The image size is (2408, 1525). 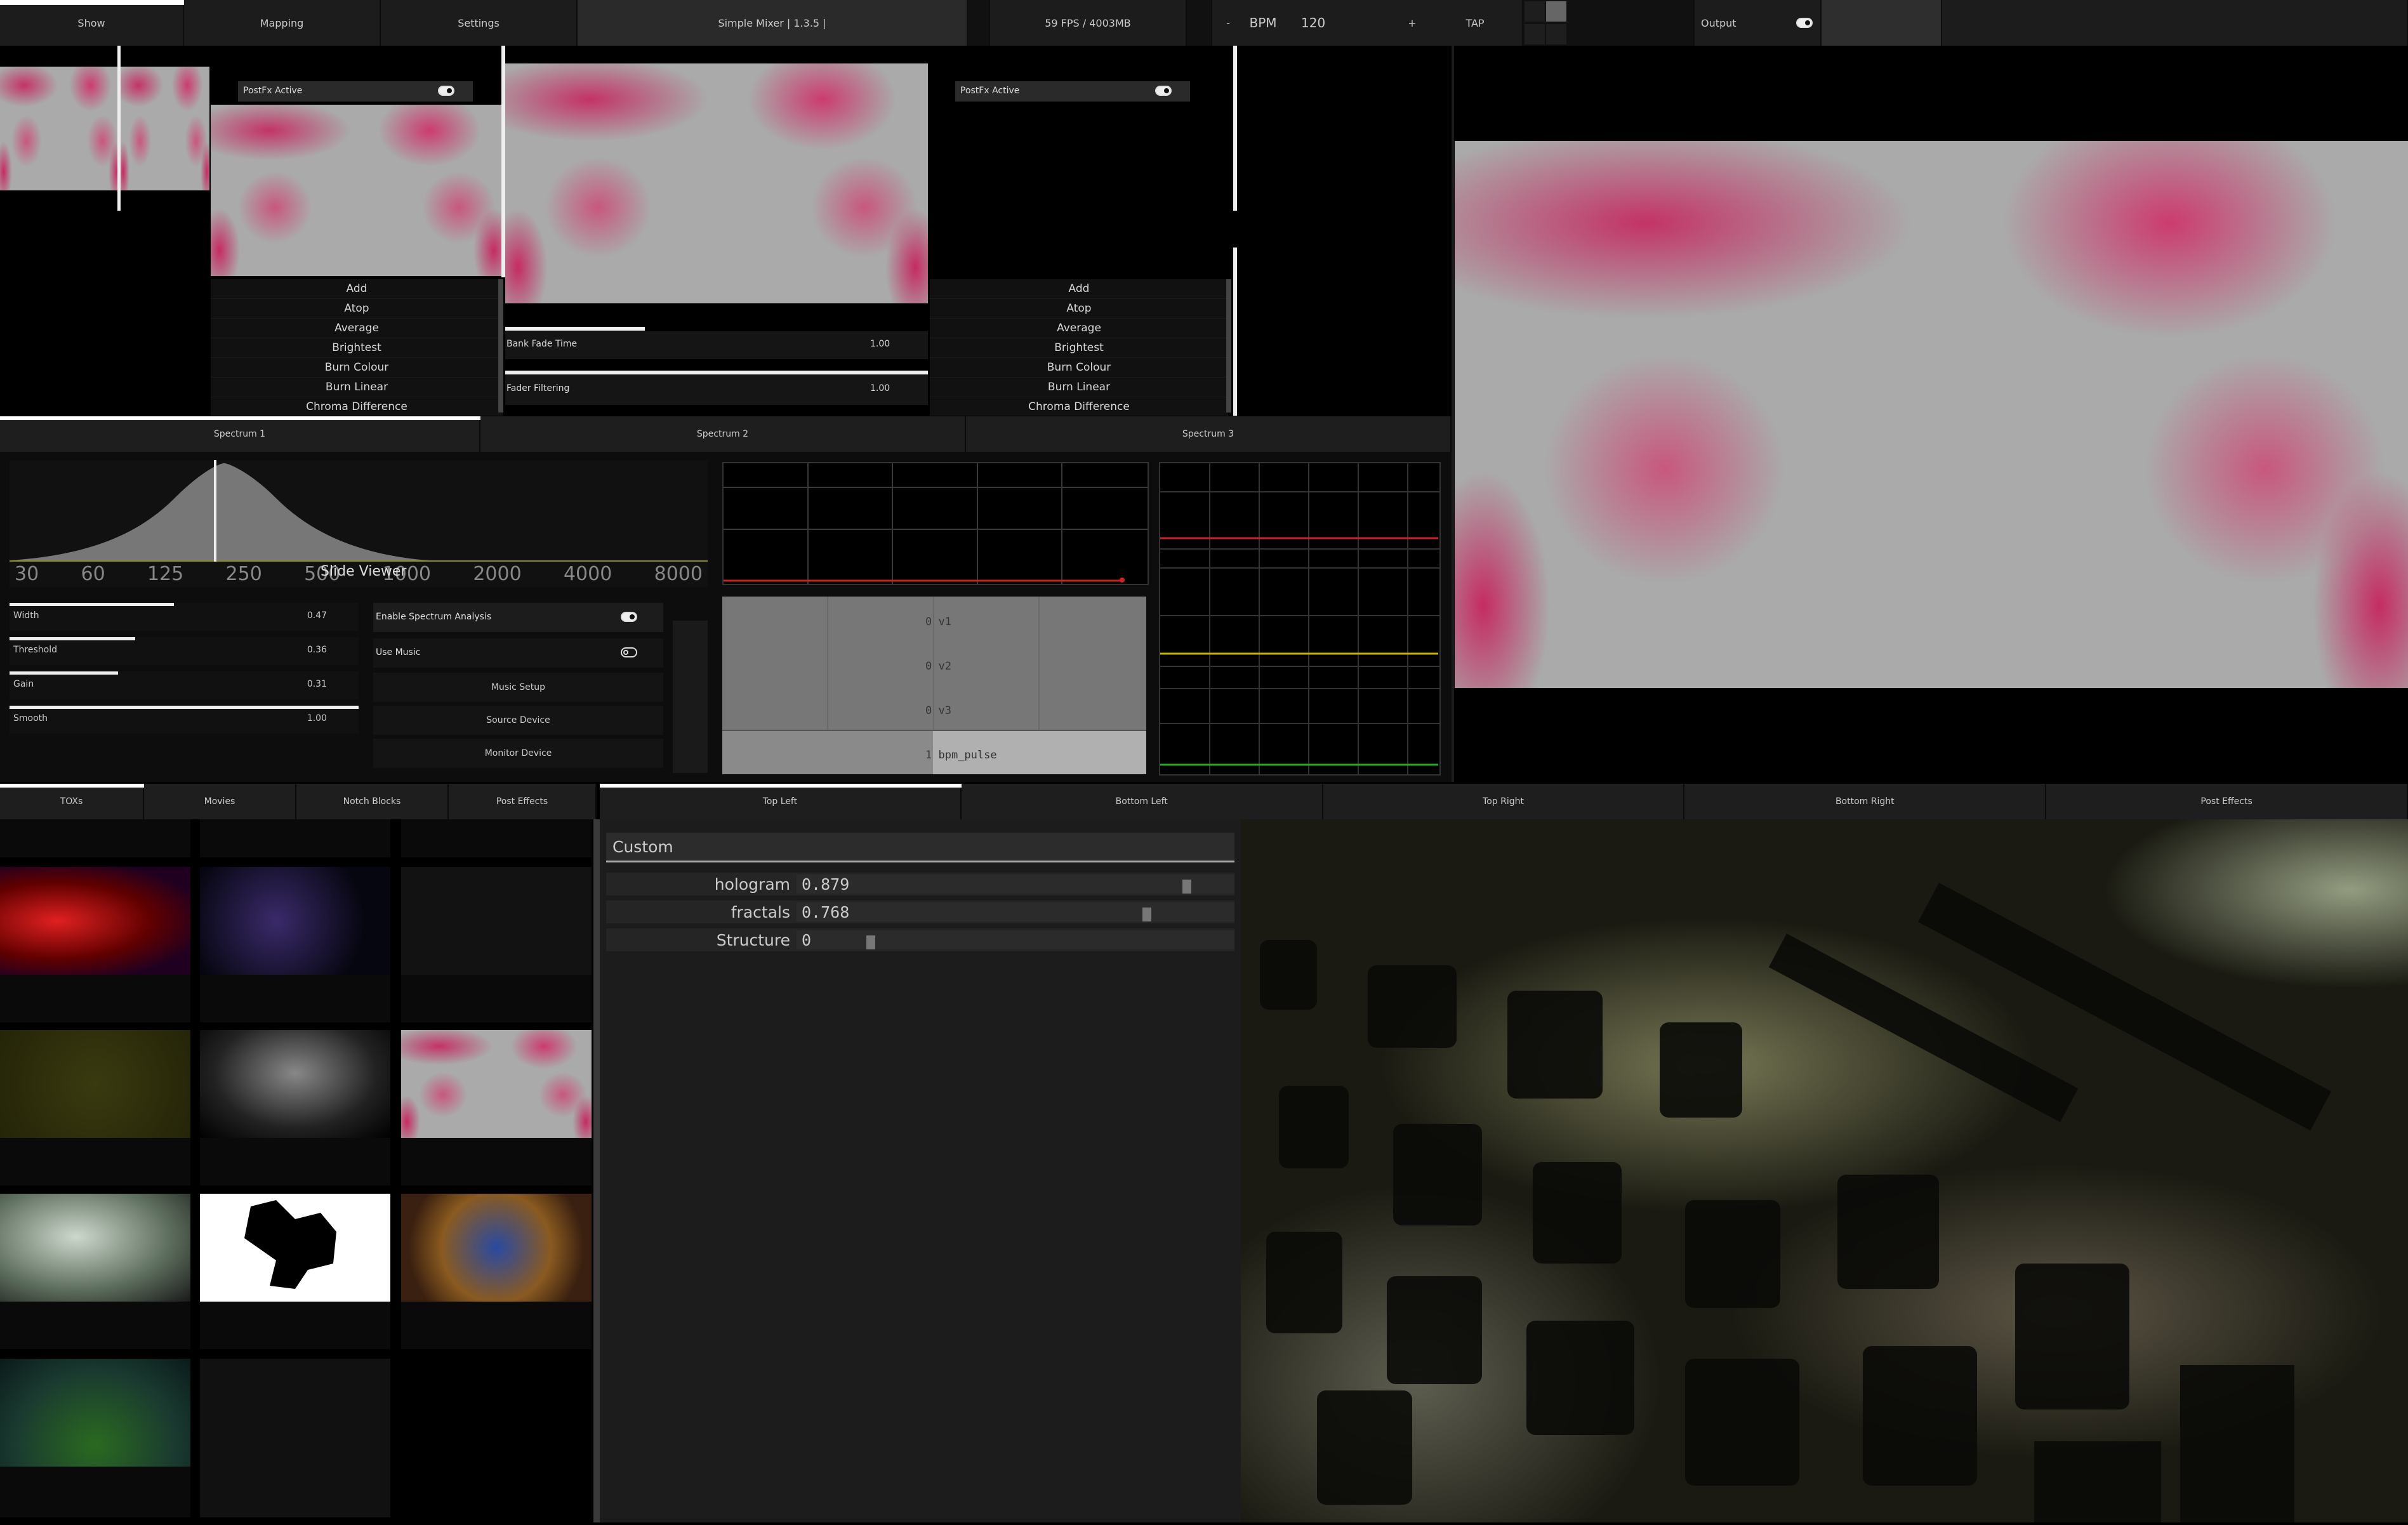 I want to click on bpm-label-text: BPM, so click(x=1263, y=22).